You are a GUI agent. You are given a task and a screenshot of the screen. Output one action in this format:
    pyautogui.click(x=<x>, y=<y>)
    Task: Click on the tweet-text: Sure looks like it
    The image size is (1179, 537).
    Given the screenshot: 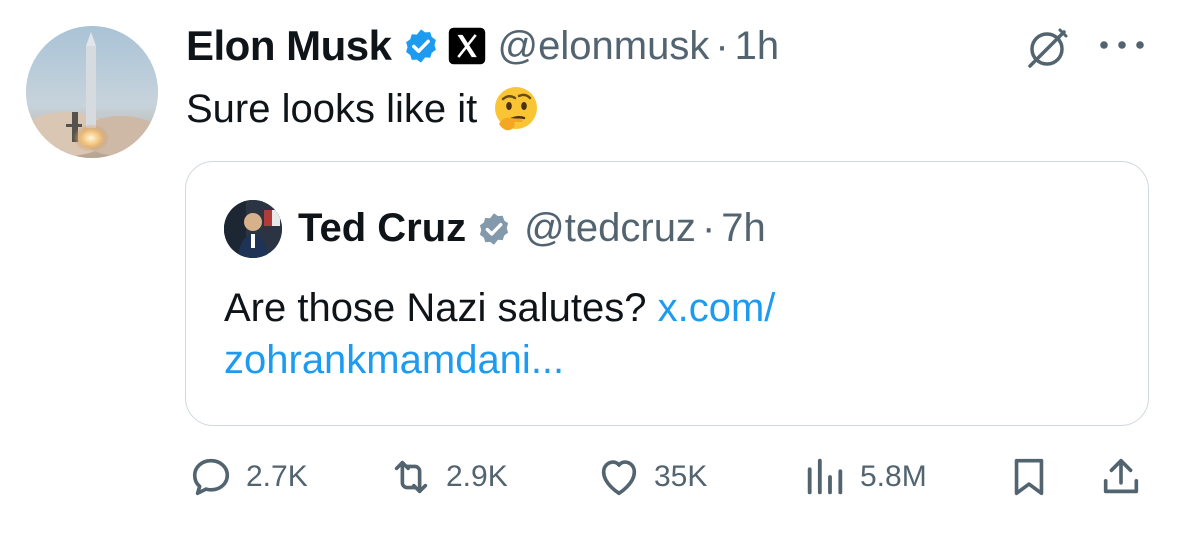 What is the action you would take?
    pyautogui.click(x=363, y=109)
    